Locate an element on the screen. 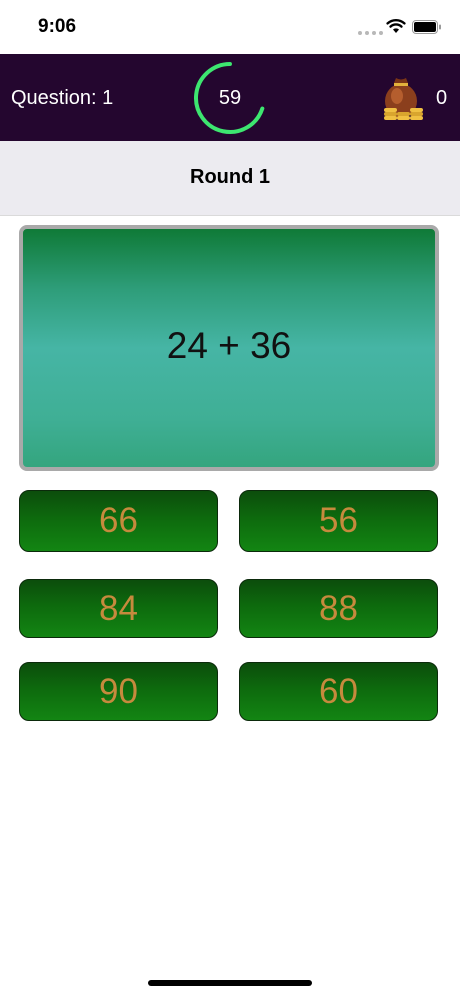 This screenshot has height=996, width=460. answer-button: 60 is located at coordinates (338, 691).